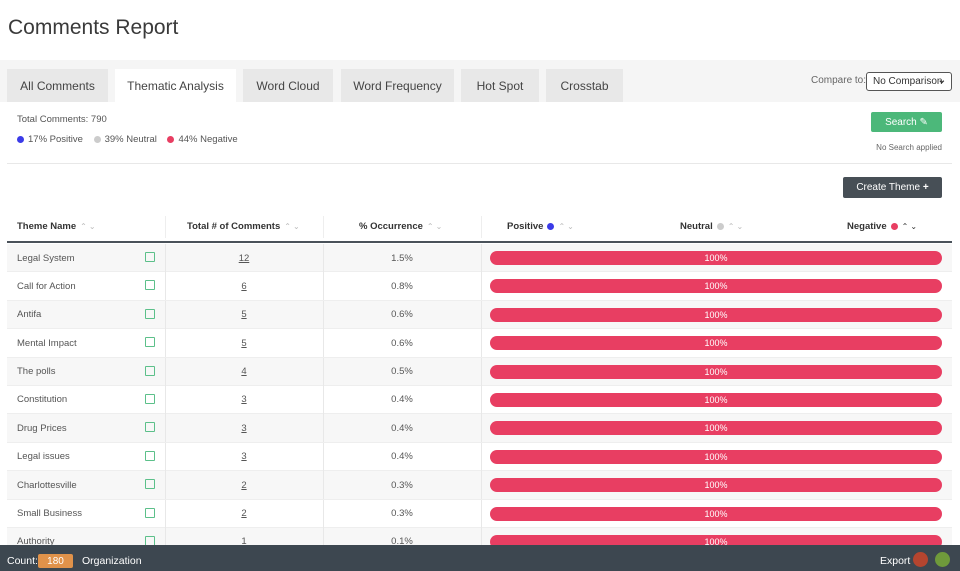 The image size is (960, 571). Describe the element at coordinates (839, 80) in the screenshot. I see `compare-label: Compare to:` at that location.